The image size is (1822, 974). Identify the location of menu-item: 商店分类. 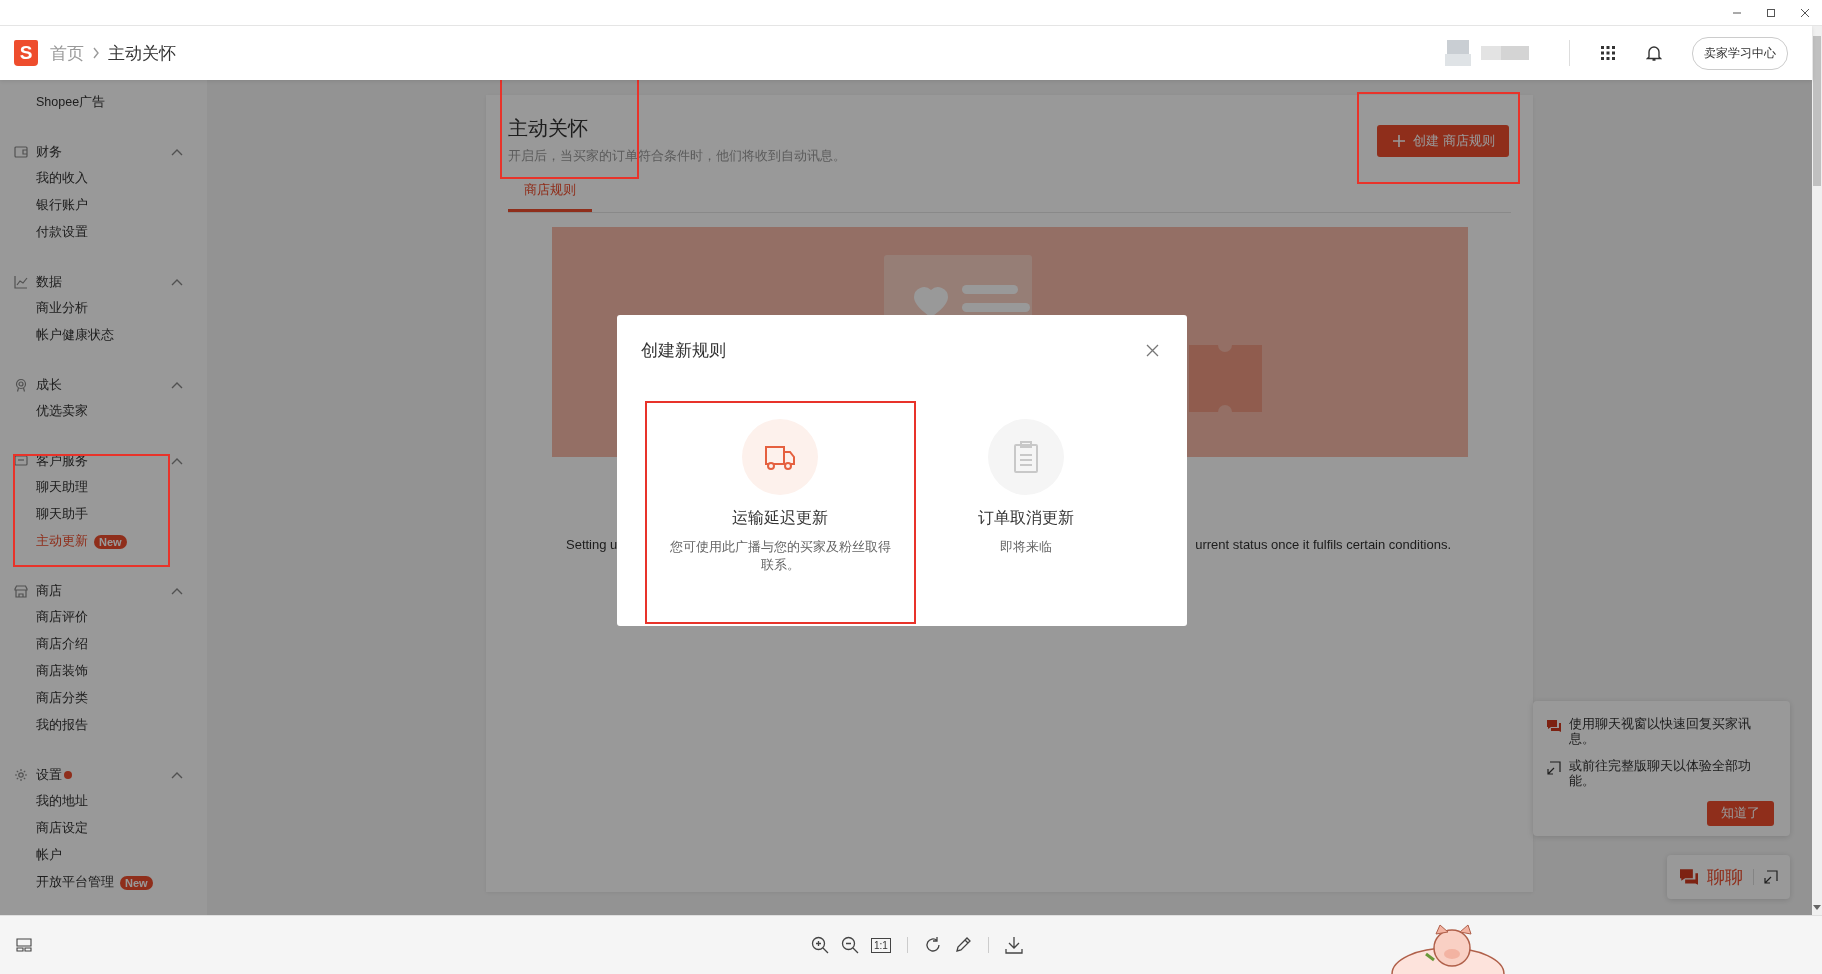
(62, 698).